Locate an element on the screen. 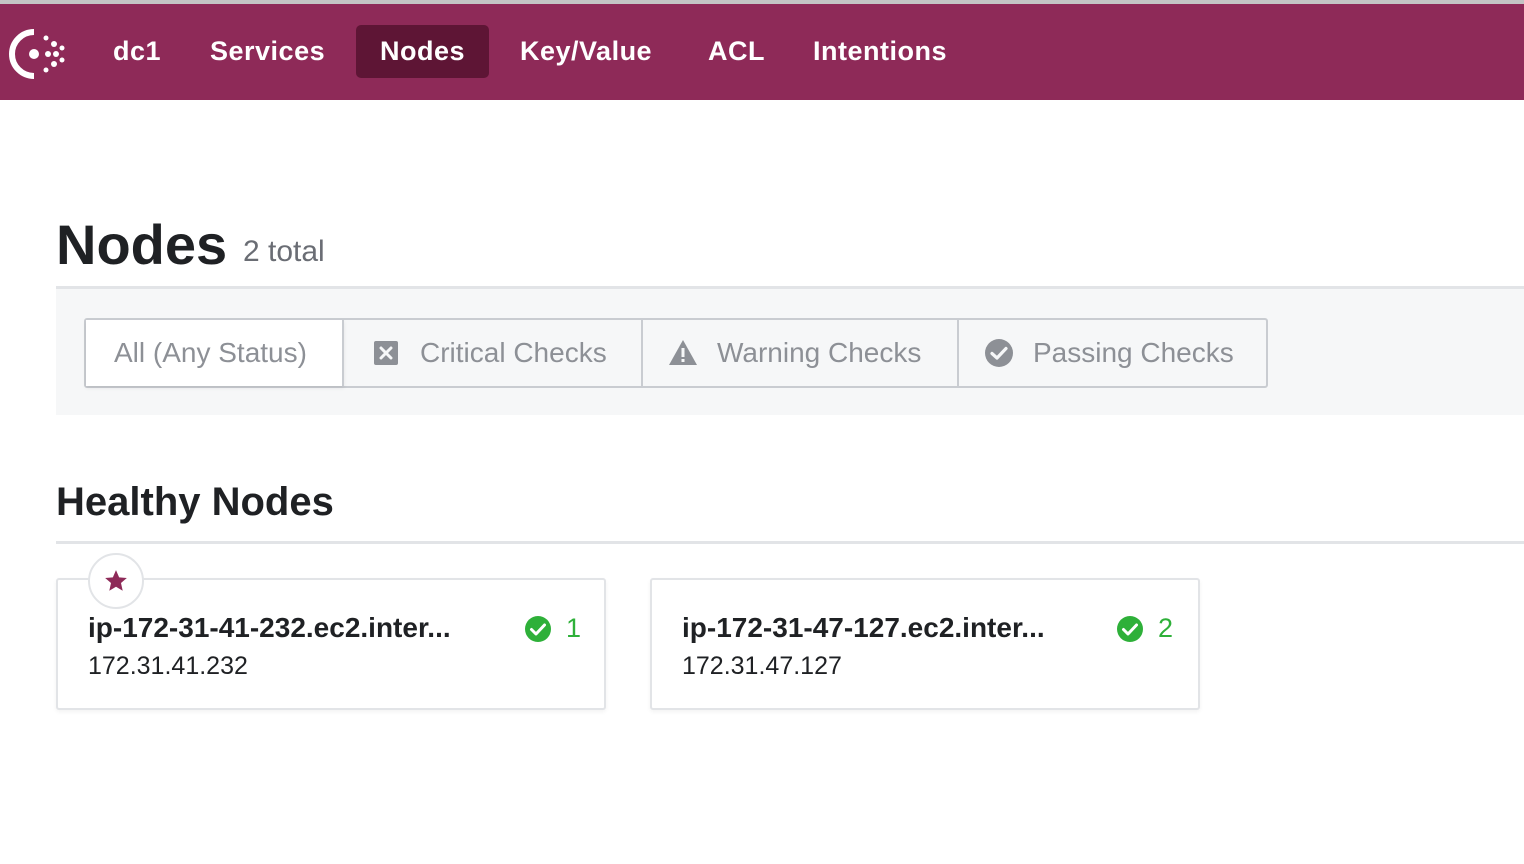 The width and height of the screenshot is (1524, 864). node-check-status: 1 is located at coordinates (552, 628).